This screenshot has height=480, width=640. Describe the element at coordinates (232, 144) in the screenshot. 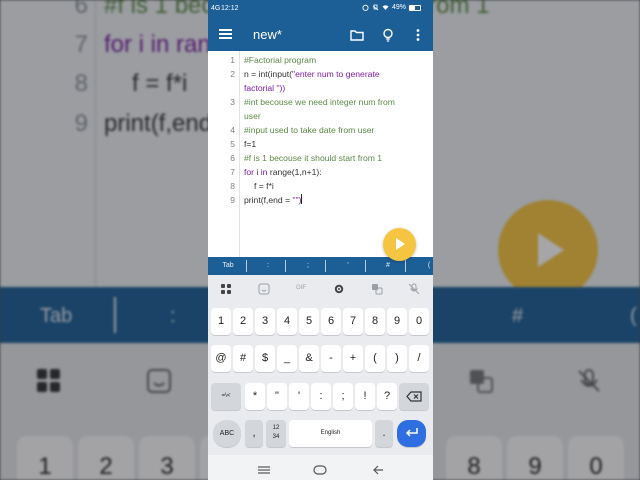

I see `line-number: 5` at that location.